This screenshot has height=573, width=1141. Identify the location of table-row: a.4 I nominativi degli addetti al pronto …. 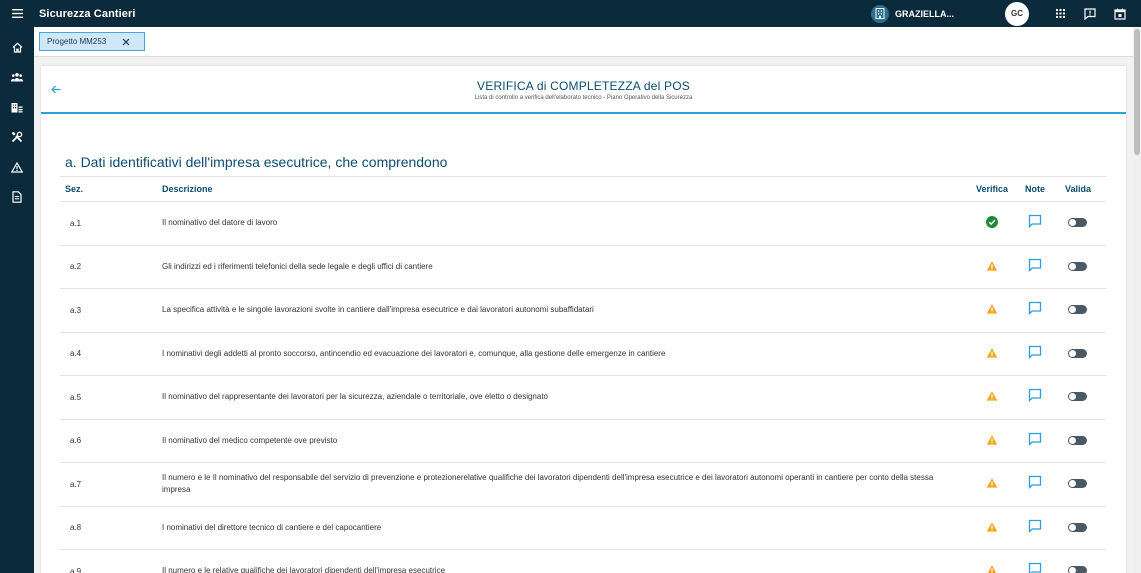
(583, 354).